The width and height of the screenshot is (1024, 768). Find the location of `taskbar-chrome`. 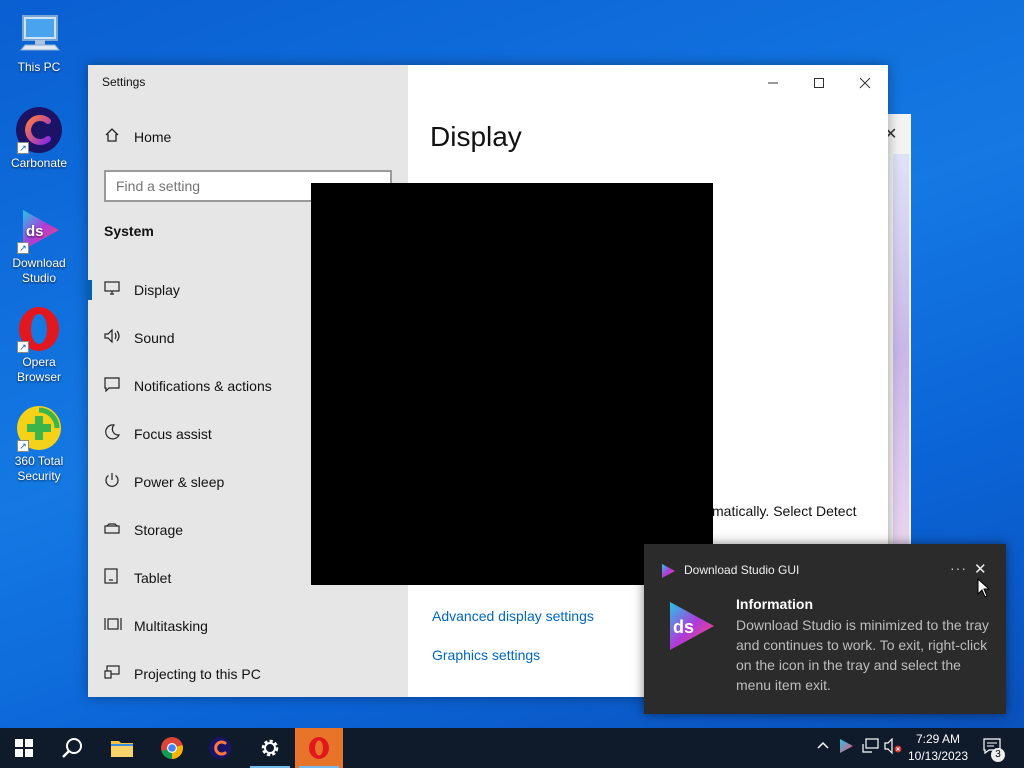

taskbar-chrome is located at coordinates (172, 748).